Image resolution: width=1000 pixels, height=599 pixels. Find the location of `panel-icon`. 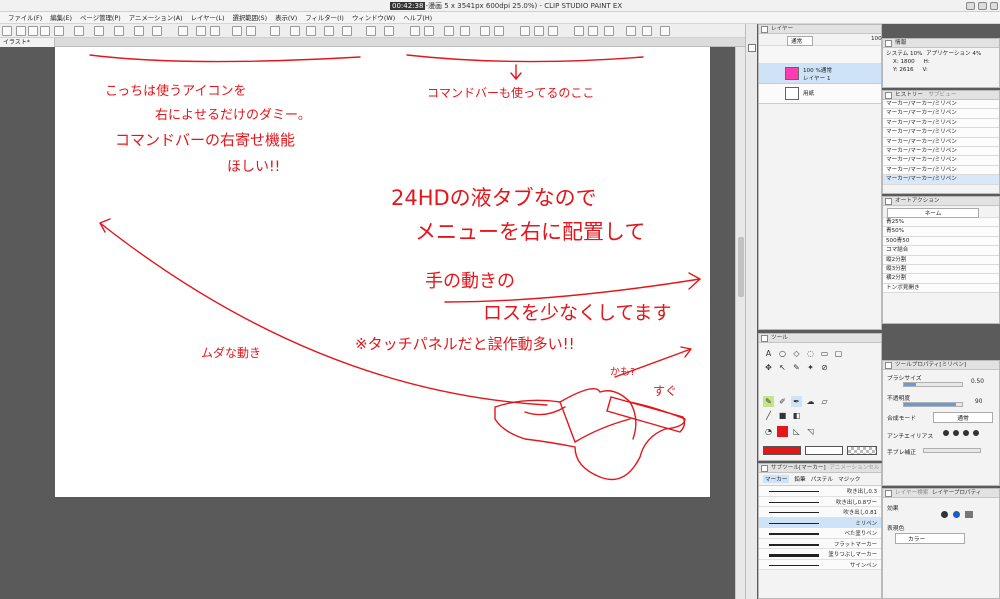

panel-icon is located at coordinates (631, 31).